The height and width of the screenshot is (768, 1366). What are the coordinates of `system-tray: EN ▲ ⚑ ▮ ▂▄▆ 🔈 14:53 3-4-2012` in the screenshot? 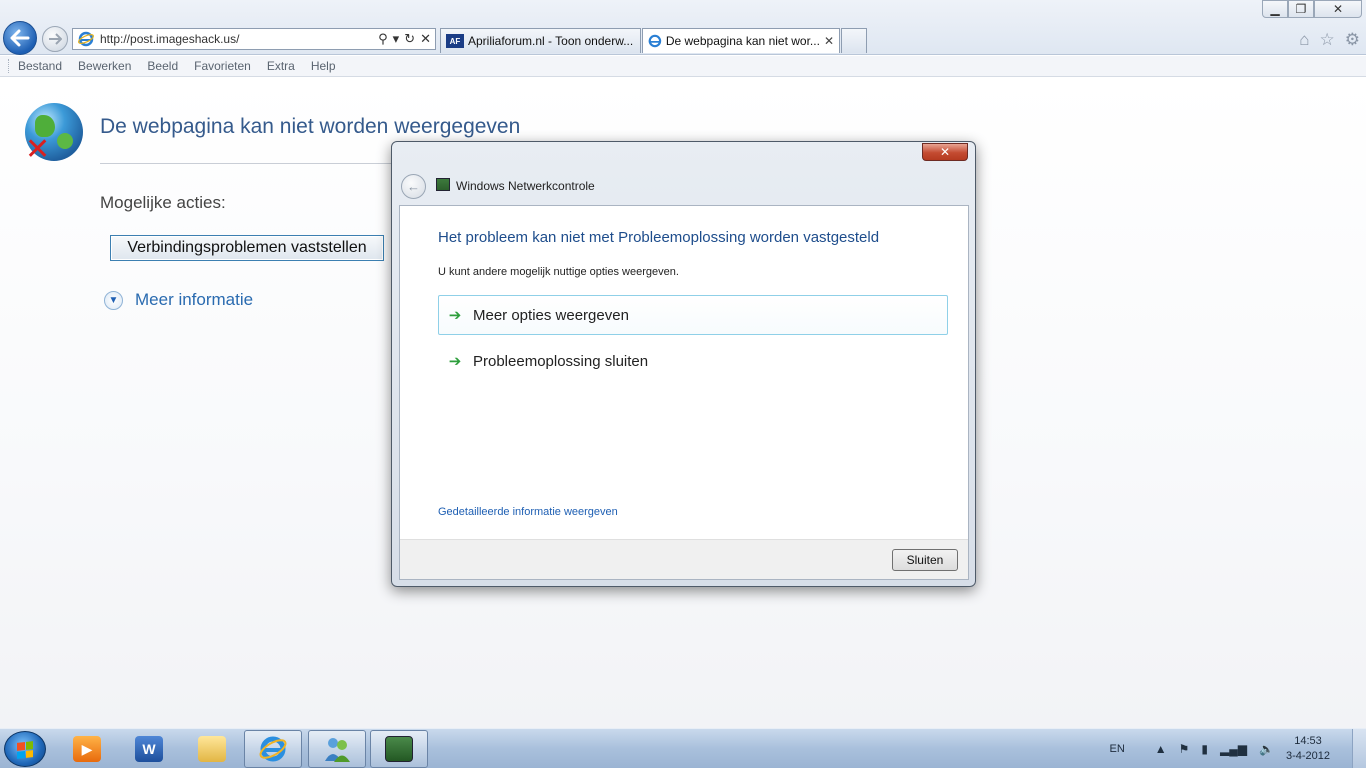 It's located at (1237, 748).